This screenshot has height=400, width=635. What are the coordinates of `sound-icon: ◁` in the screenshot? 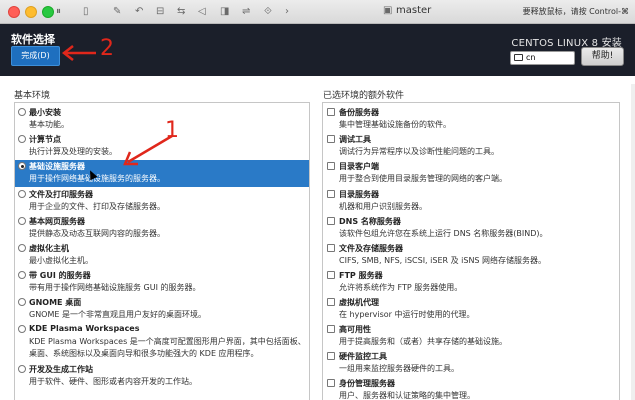 It's located at (202, 12).